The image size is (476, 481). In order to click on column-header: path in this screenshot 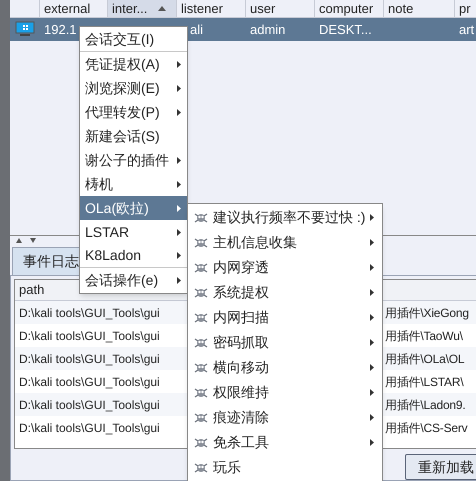, I will do `click(31, 290)`.